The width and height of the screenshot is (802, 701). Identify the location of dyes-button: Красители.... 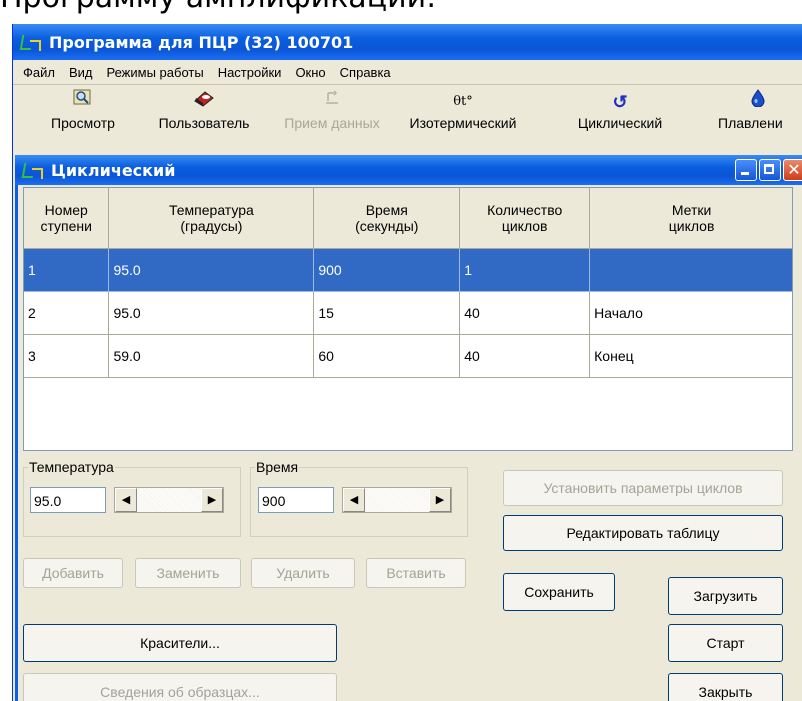
(180, 643).